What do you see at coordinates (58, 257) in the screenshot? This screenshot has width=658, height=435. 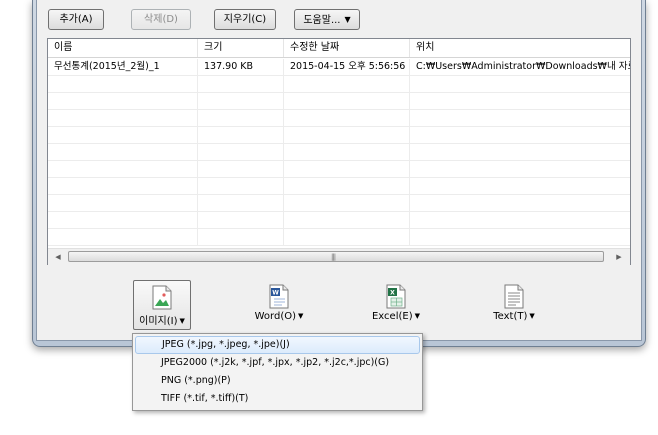 I see `scroll-left-icon: ◀` at bounding box center [58, 257].